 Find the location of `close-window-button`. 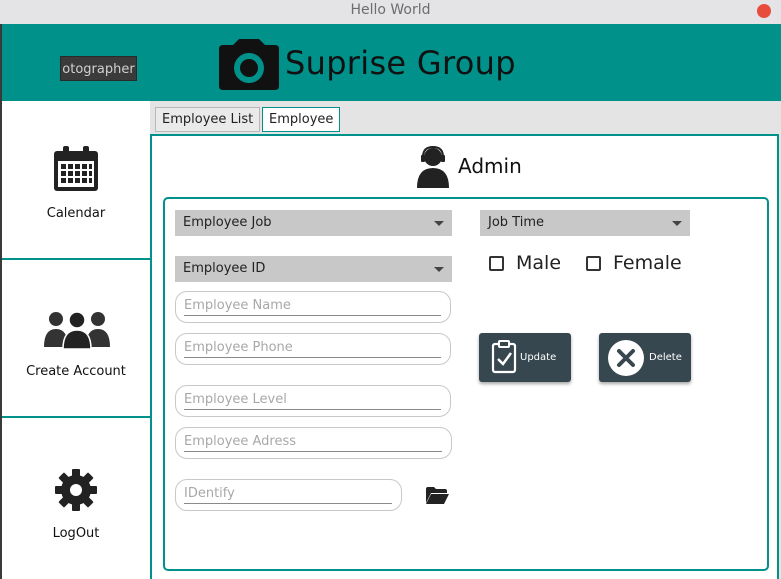

close-window-button is located at coordinates (764, 11).